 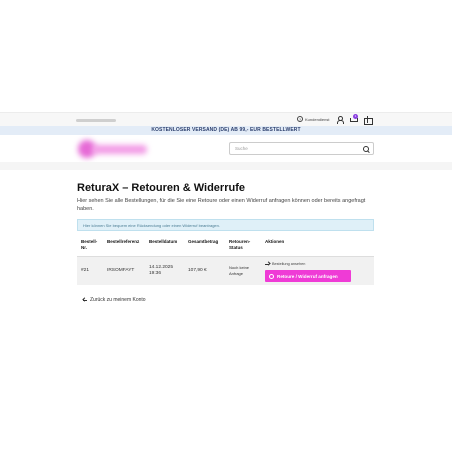 What do you see at coordinates (275, 241) in the screenshot?
I see `header-actions: Aktionen` at bounding box center [275, 241].